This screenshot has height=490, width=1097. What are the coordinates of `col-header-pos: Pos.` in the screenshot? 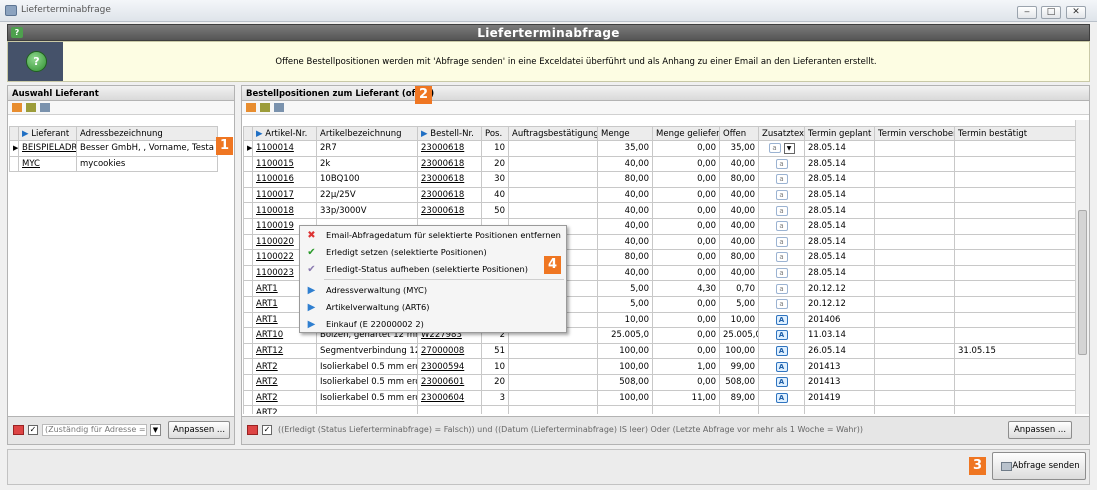 It's located at (495, 133).